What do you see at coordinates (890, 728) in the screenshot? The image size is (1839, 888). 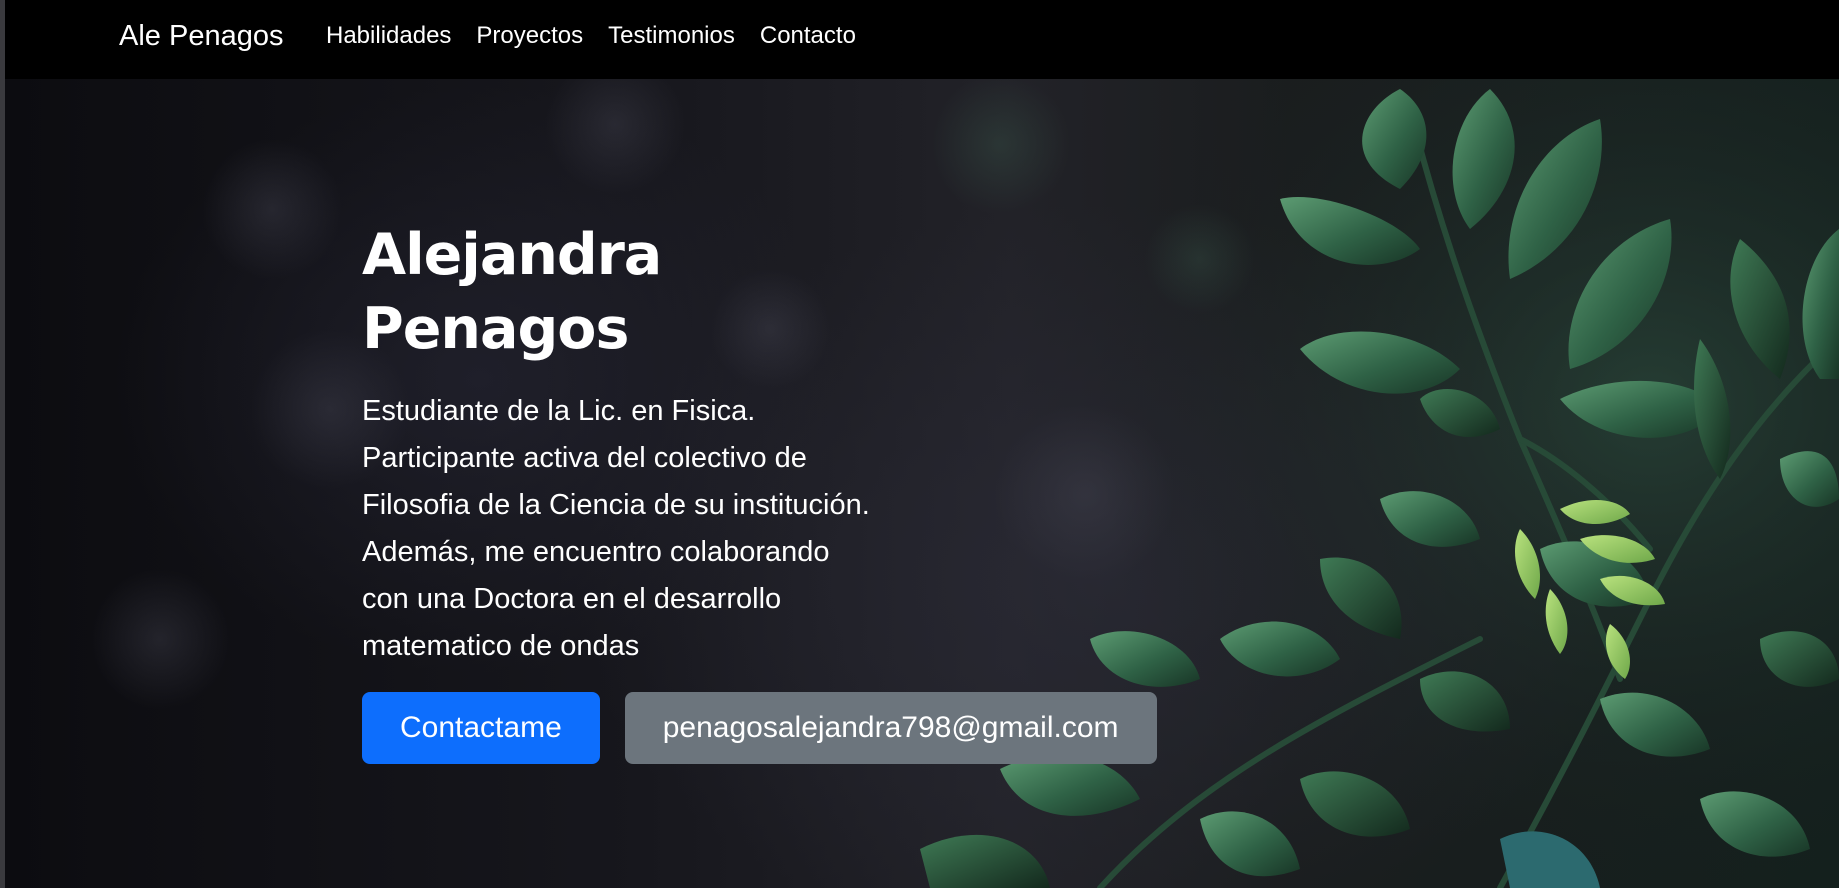 I see `email-button: penagosalejandra798@gmail.com` at bounding box center [890, 728].